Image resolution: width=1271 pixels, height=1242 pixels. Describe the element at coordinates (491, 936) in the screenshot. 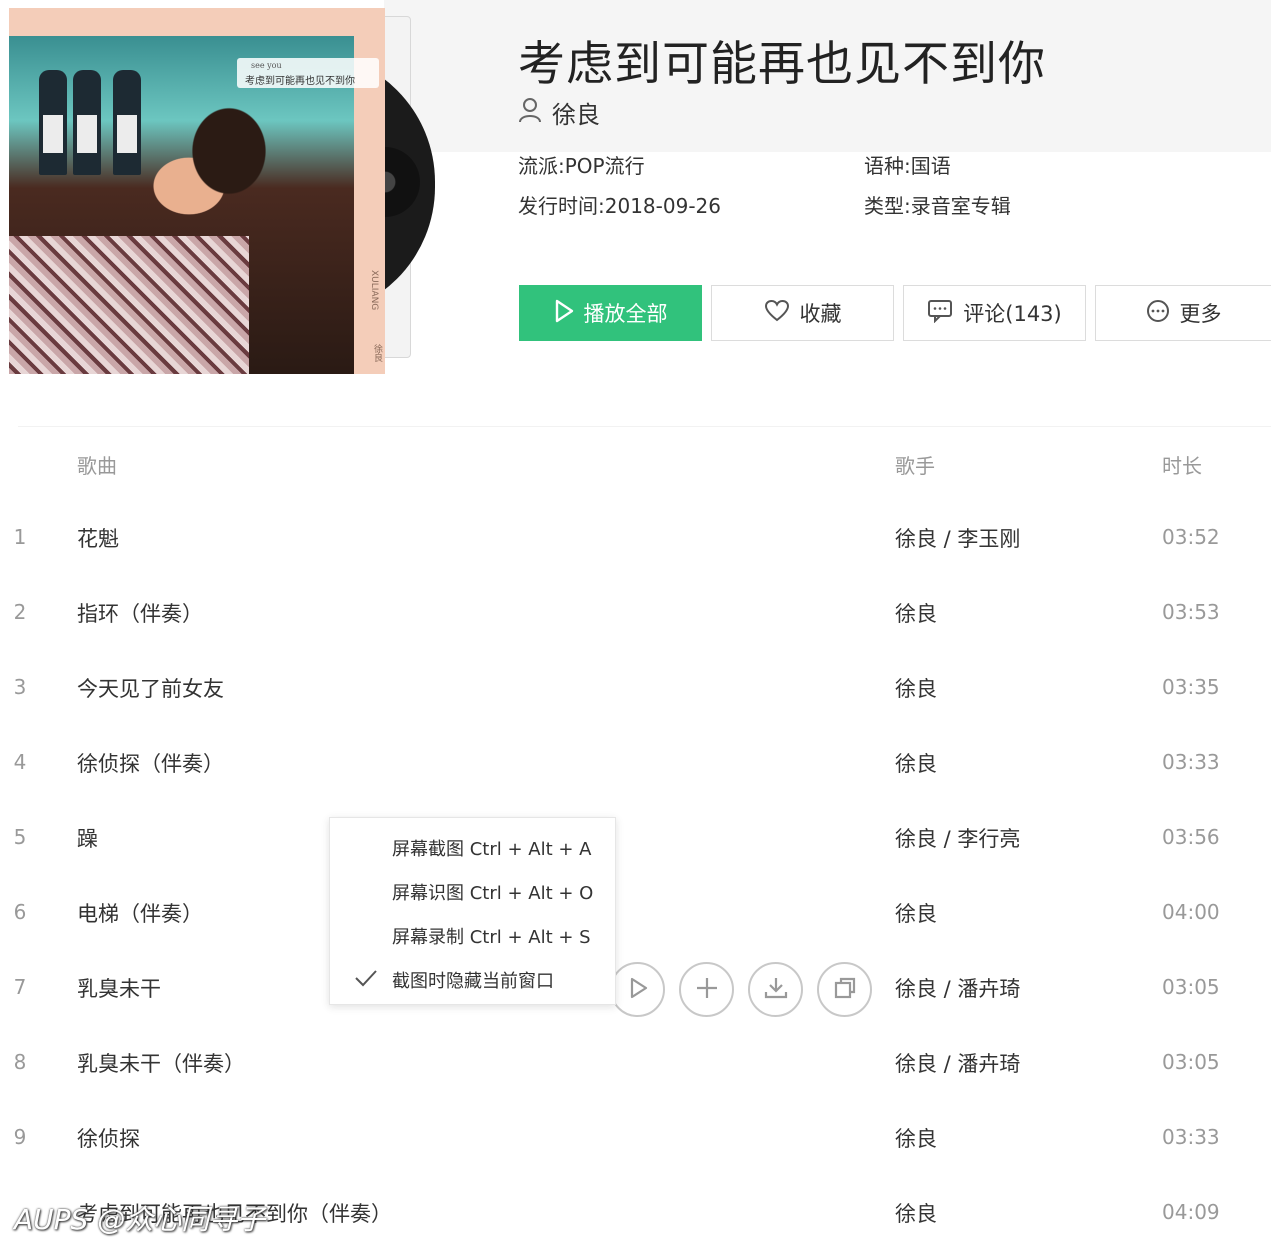

I see `menu-item-screen-record: 屏幕录制 Ctrl + Alt + S` at that location.